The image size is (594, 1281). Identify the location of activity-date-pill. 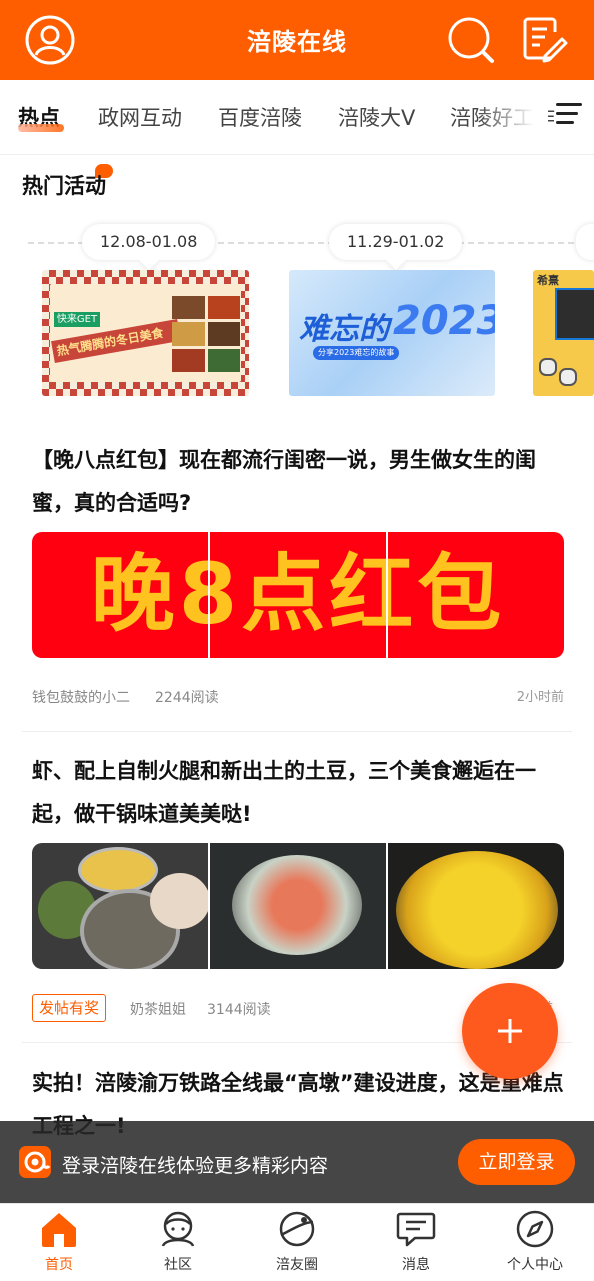
(585, 242).